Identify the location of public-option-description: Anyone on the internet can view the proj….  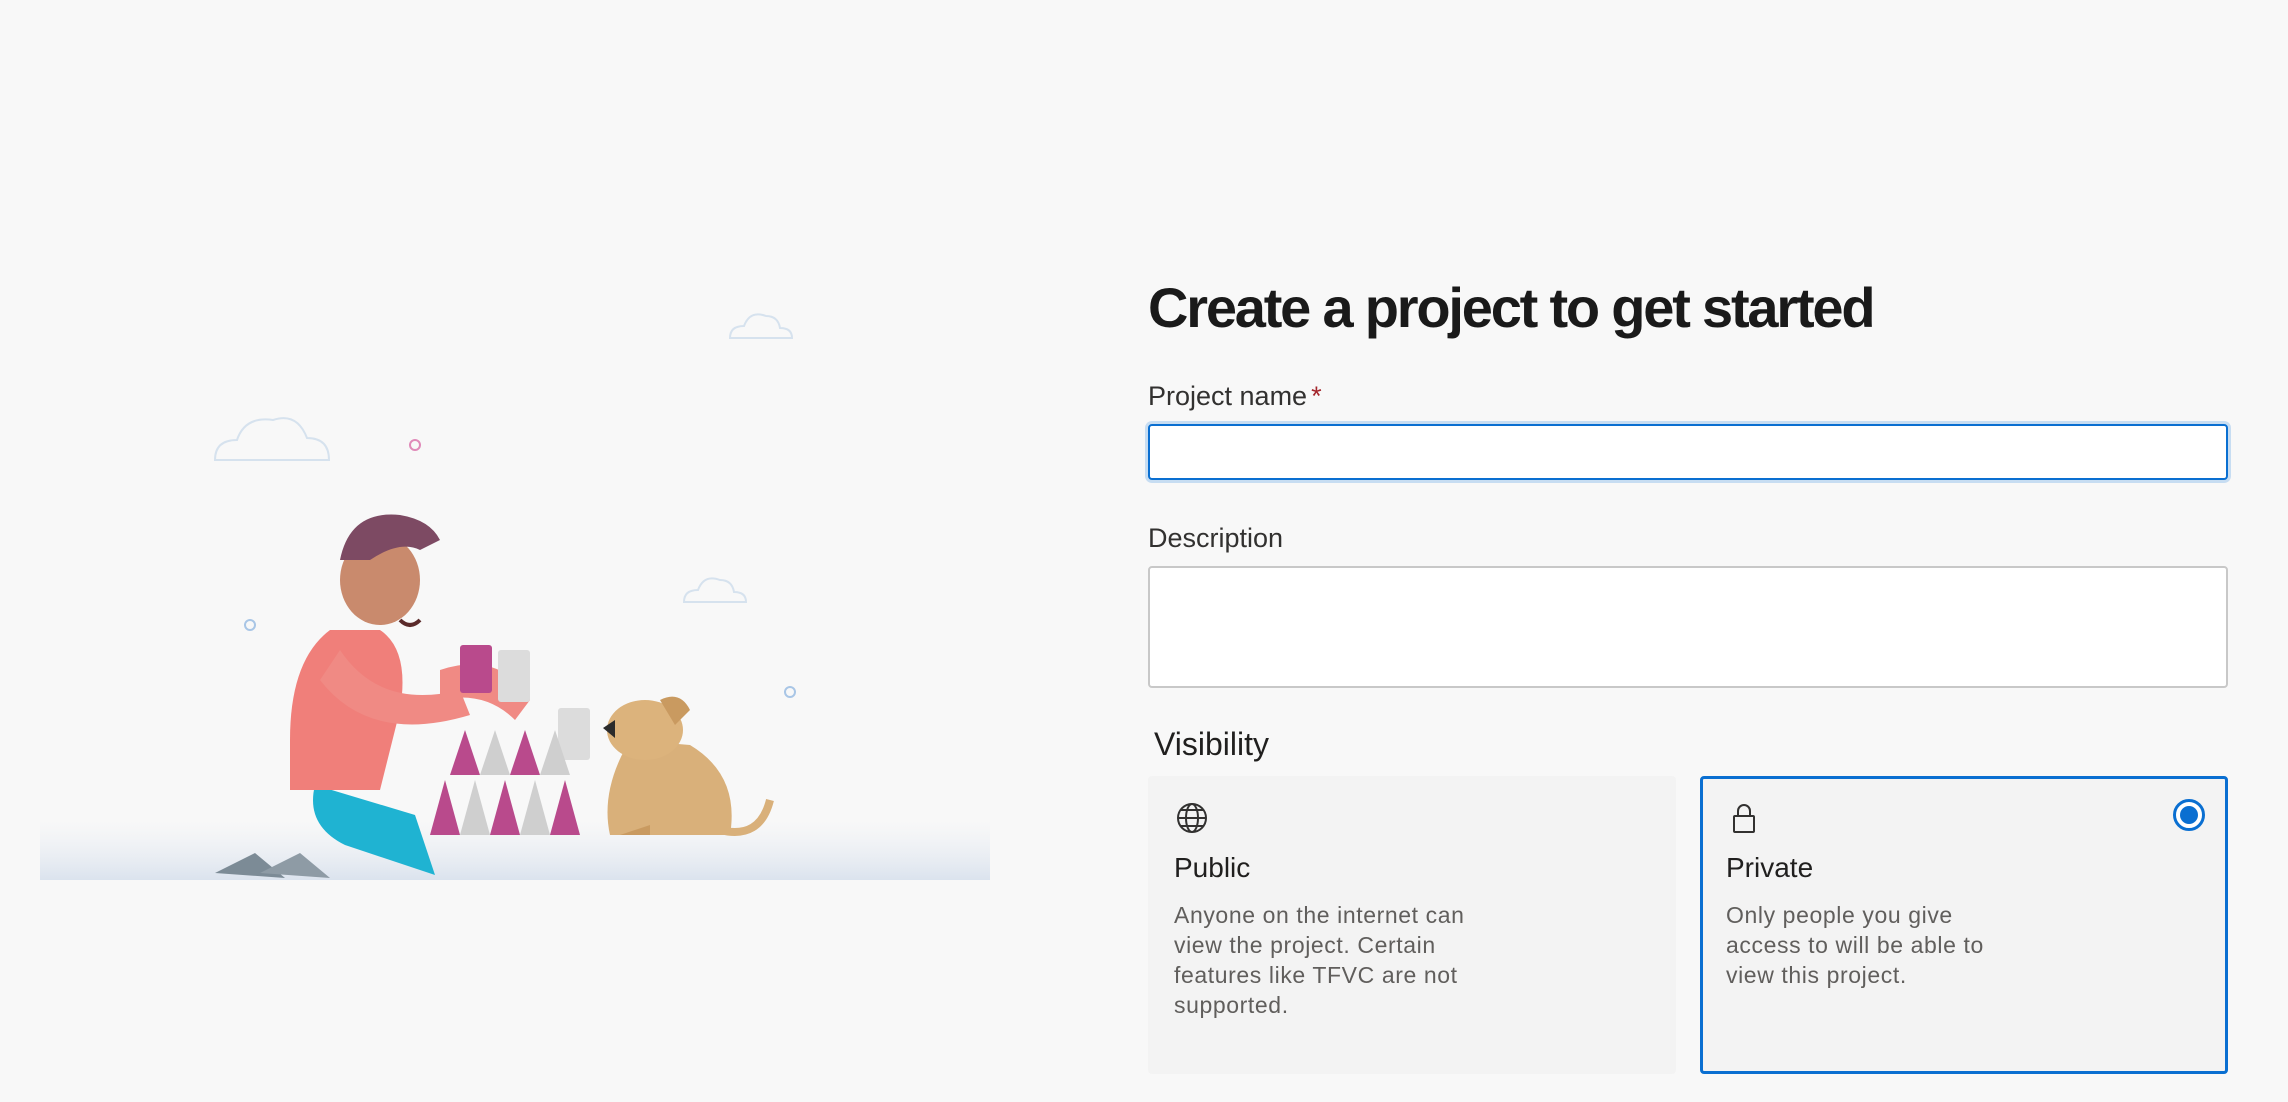
(1319, 960).